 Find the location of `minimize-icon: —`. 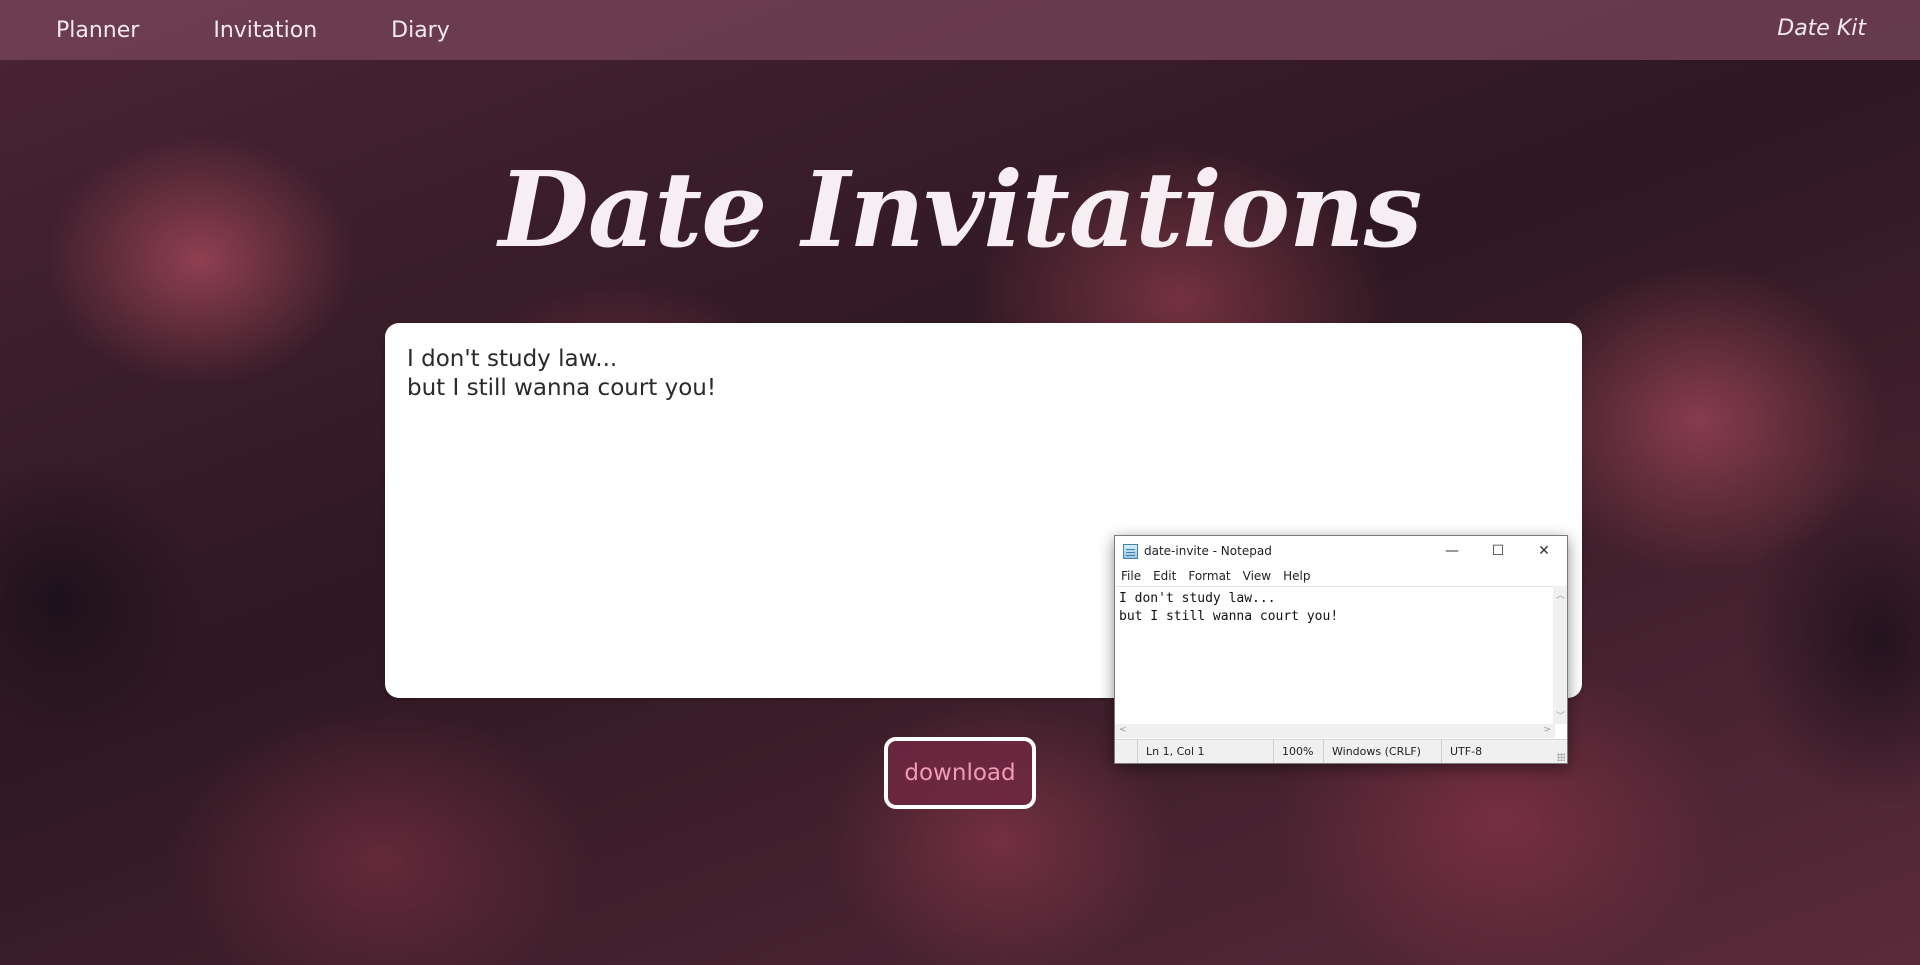

minimize-icon: — is located at coordinates (1452, 551).